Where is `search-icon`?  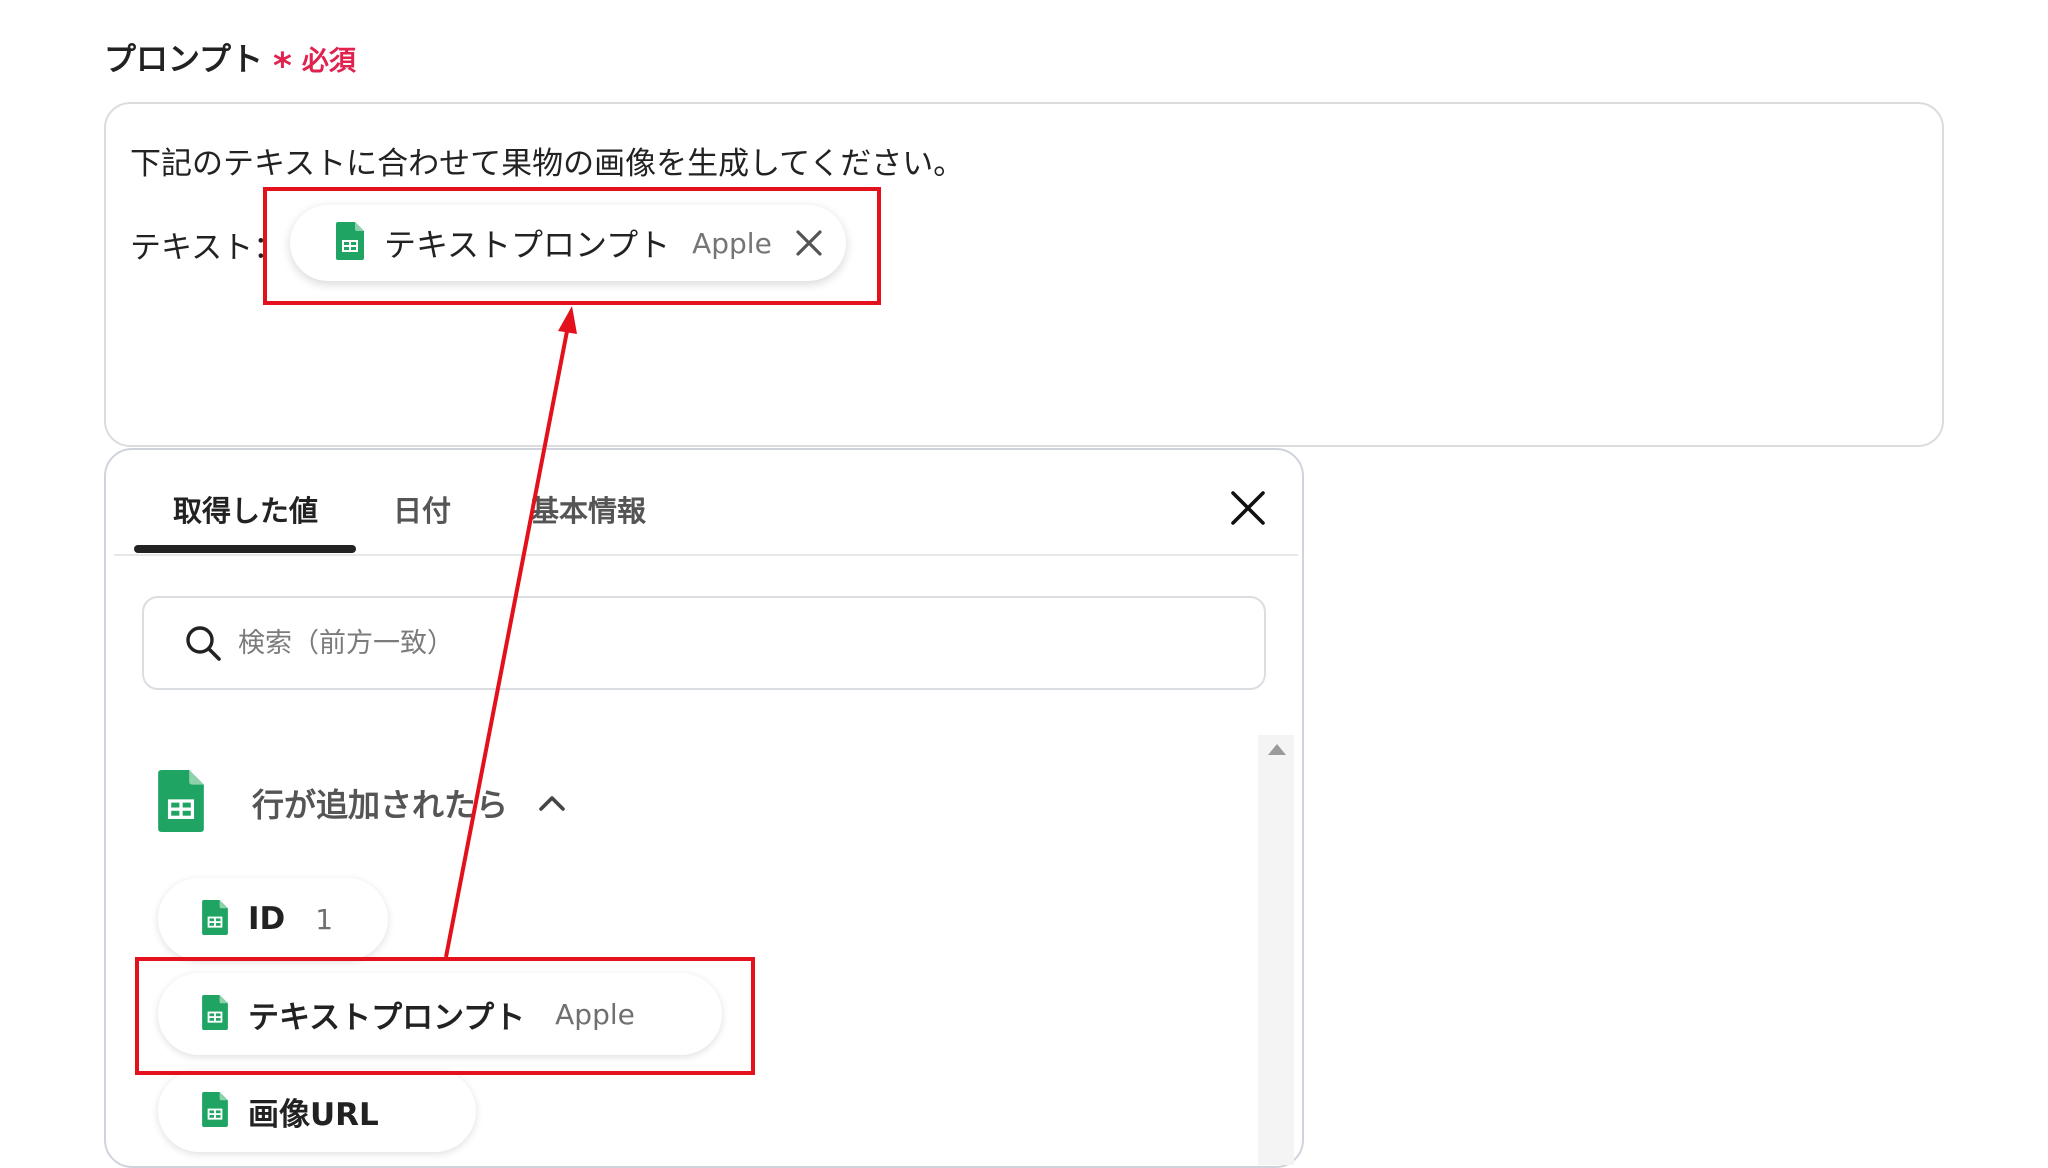 search-icon is located at coordinates (203, 643).